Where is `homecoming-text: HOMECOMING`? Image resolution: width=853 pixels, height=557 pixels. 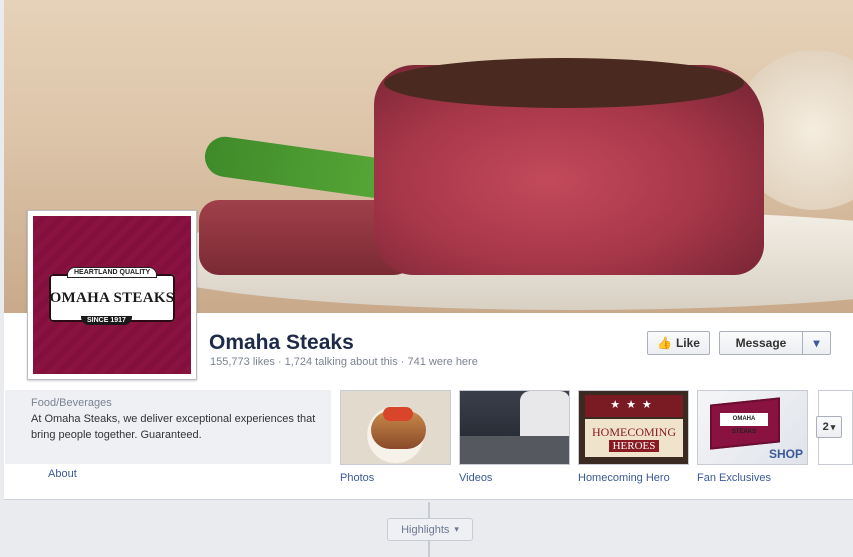
homecoming-text: HOMECOMING is located at coordinates (634, 431).